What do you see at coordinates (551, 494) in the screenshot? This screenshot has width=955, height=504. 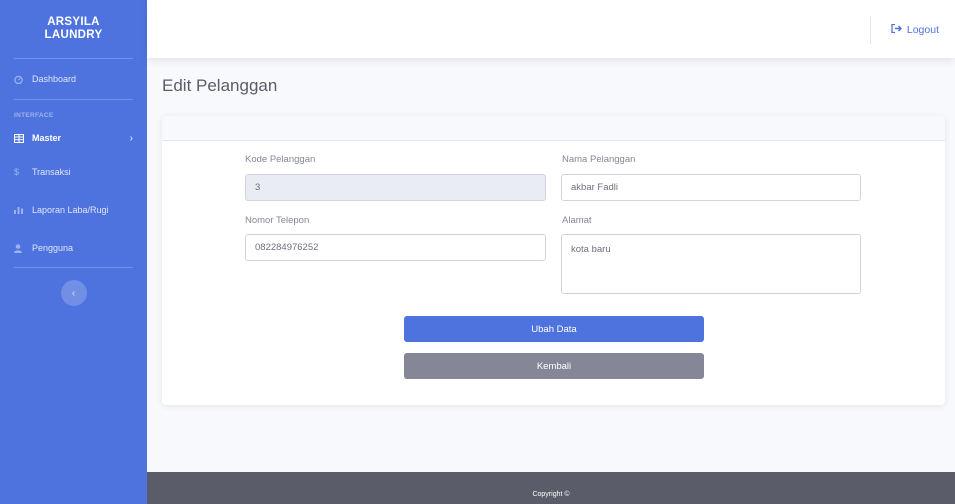 I see `copyright-text: Copyright ©` at bounding box center [551, 494].